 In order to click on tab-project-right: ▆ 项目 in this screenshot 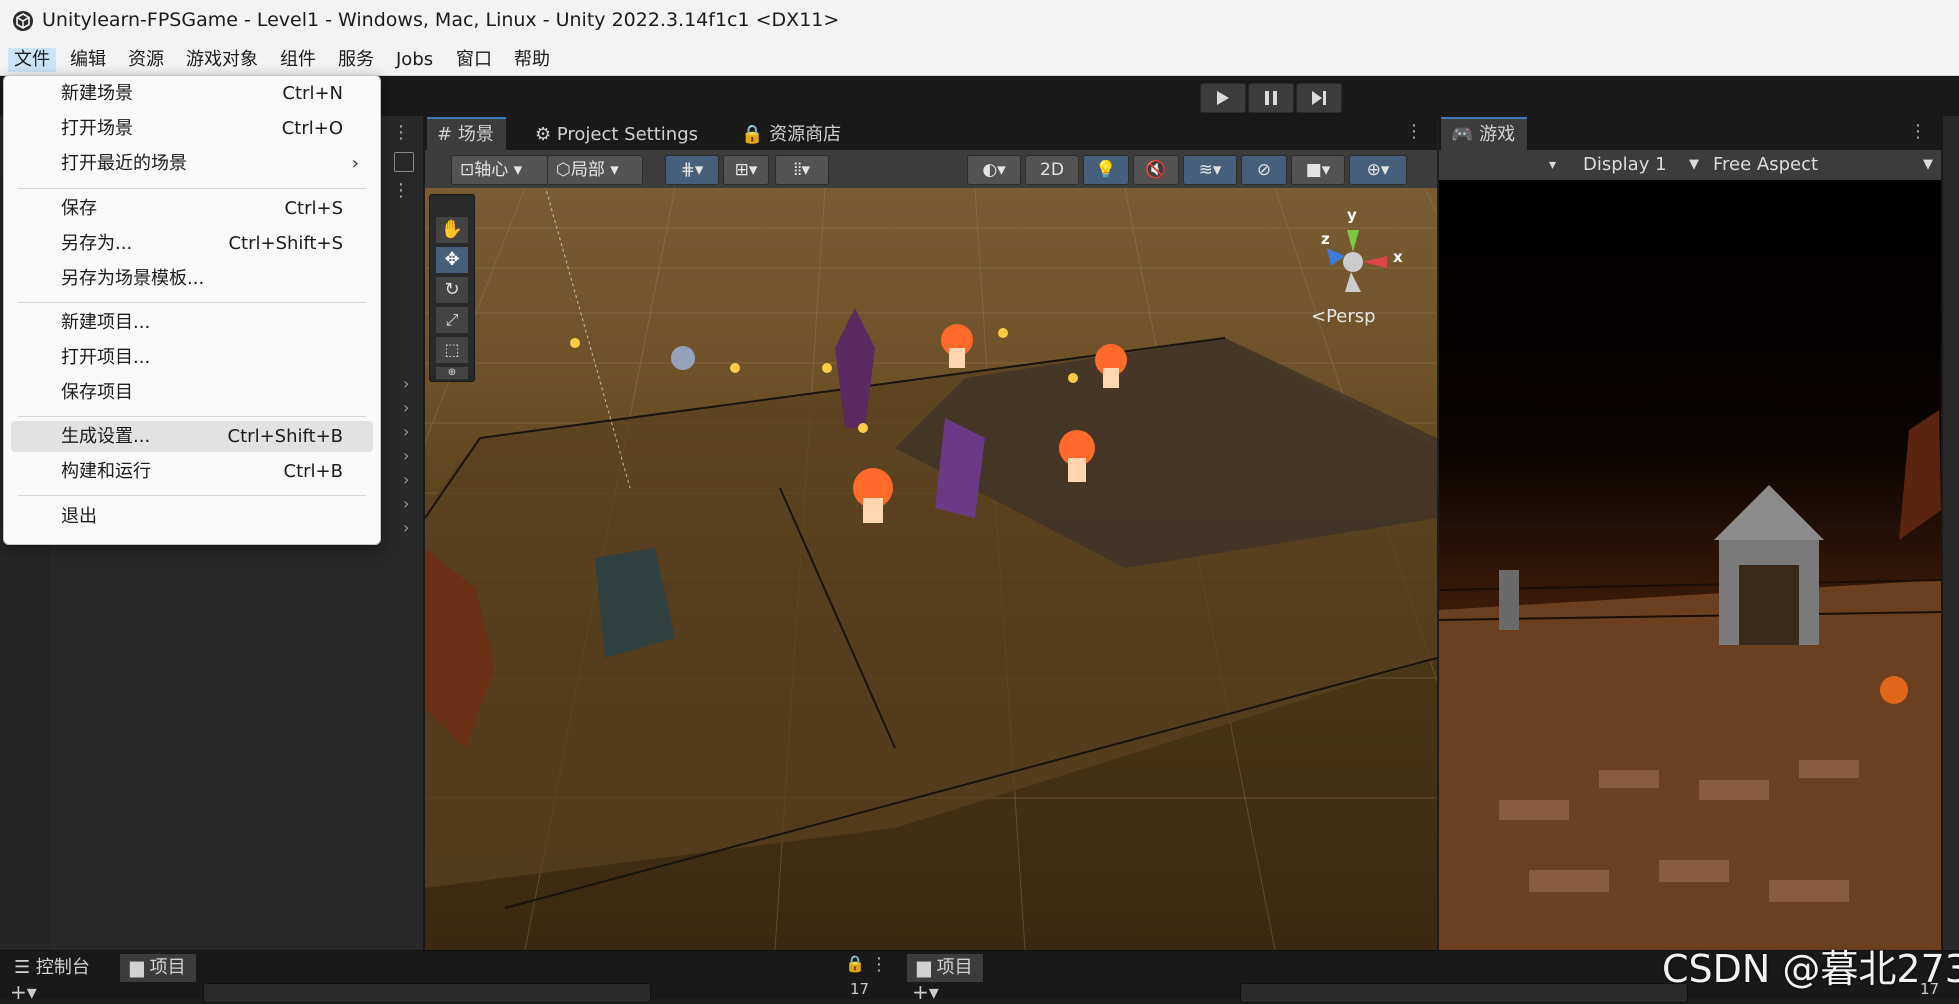, I will do `click(945, 968)`.